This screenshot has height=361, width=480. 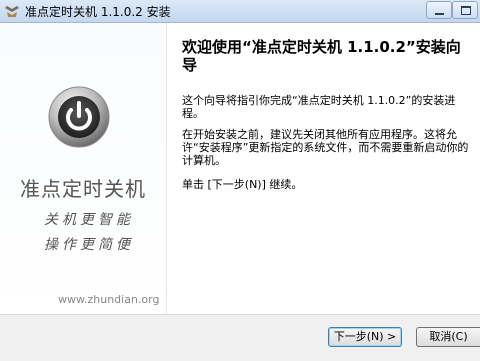 I want to click on next-button: 下一步(N) >, so click(x=365, y=337).